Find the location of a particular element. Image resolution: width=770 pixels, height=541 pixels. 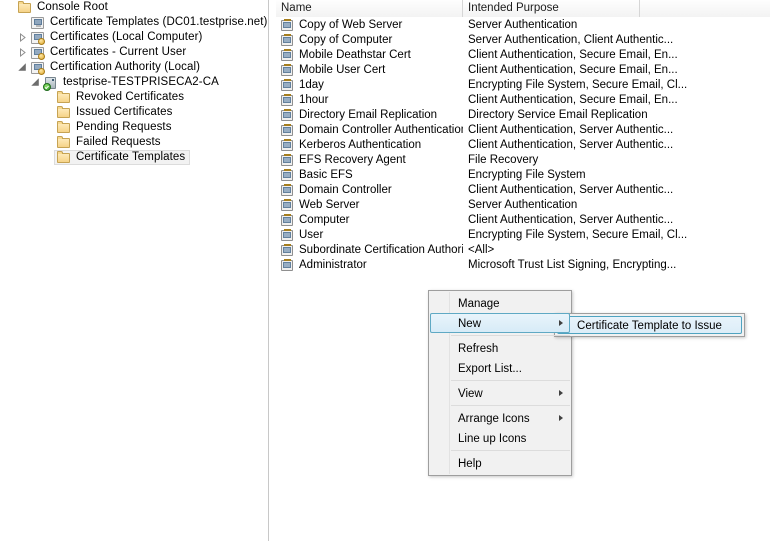

tree-node-pending-requests: Pending Requests is located at coordinates (134, 127).